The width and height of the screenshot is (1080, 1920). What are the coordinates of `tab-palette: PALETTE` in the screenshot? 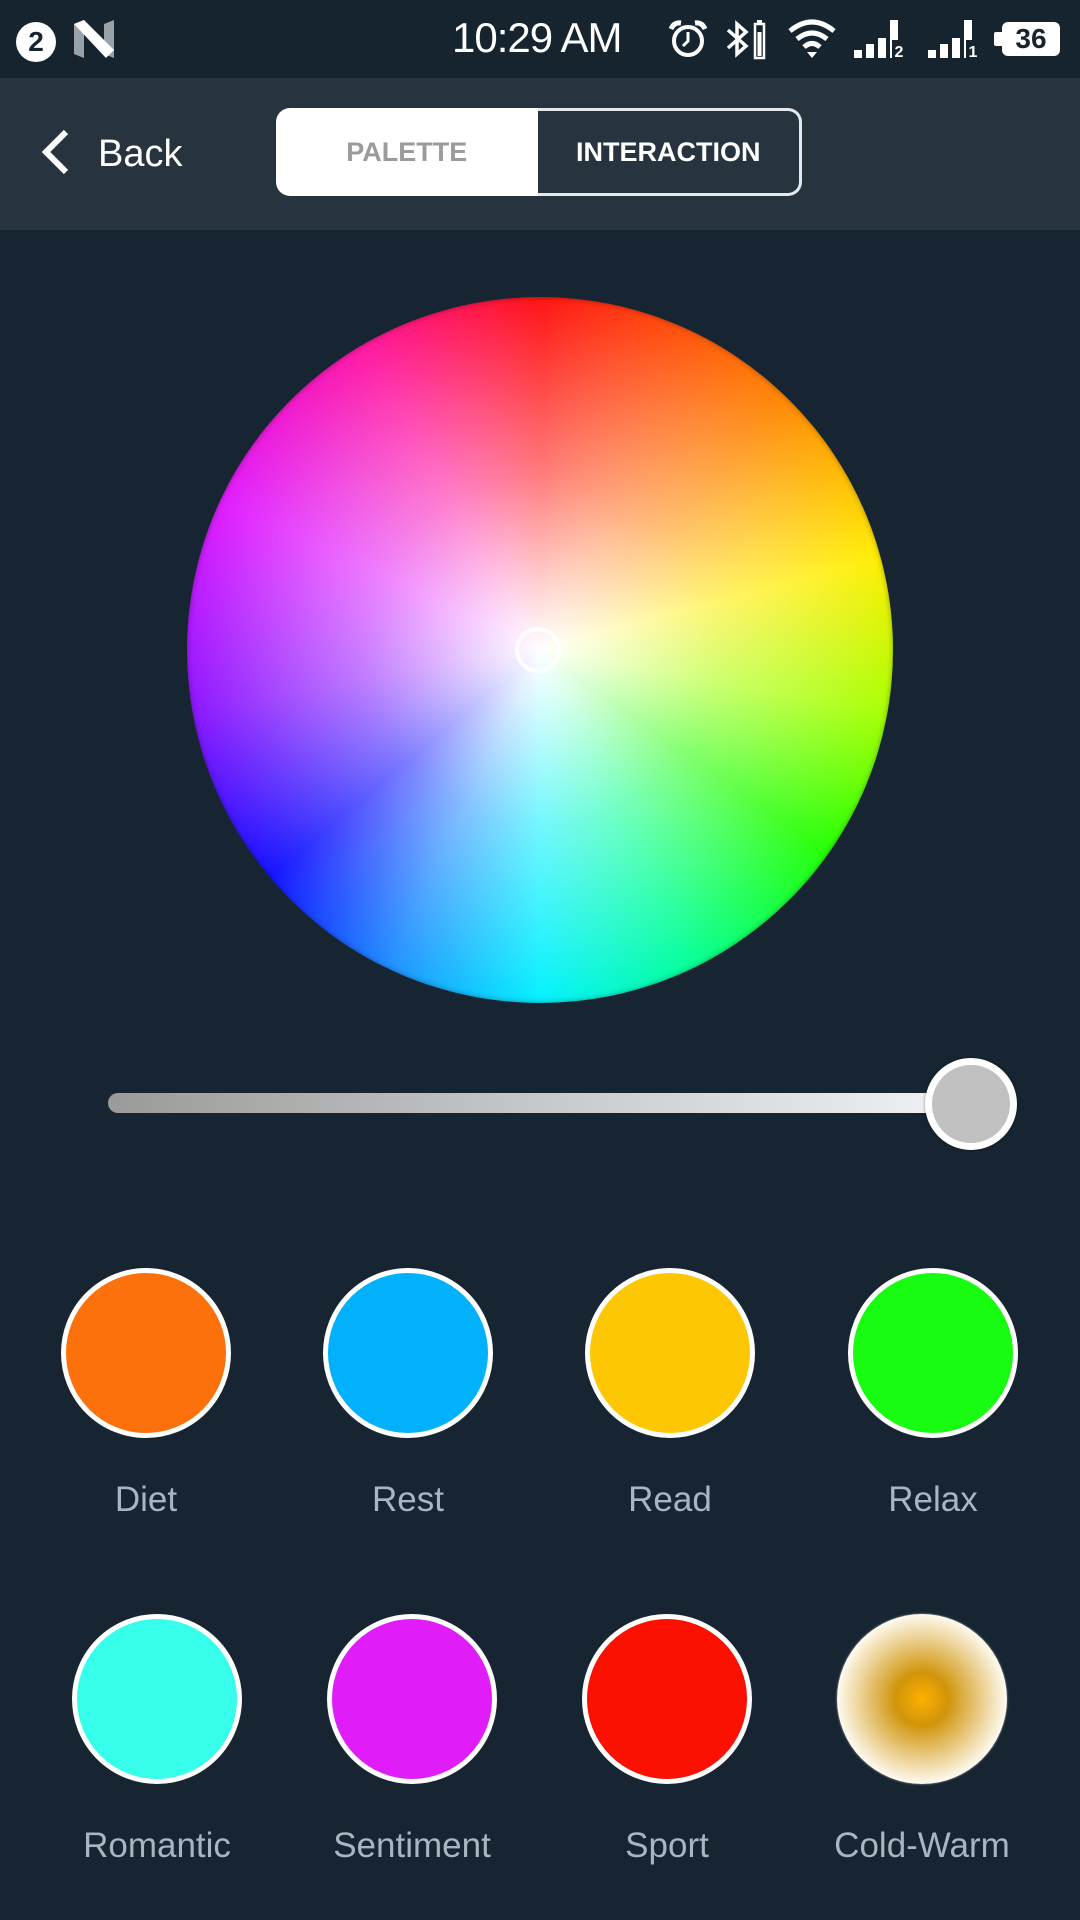 It's located at (407, 152).